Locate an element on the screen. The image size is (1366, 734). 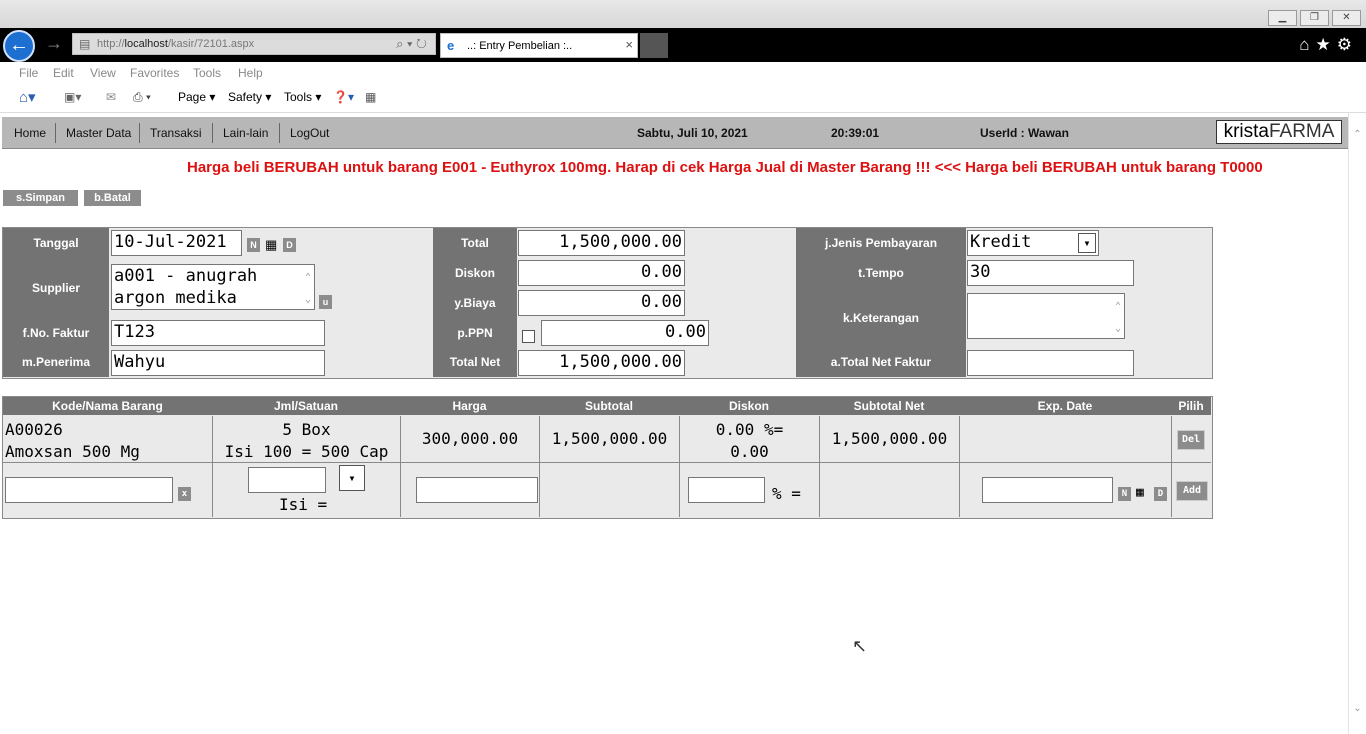
ppn-label: p.PPN is located at coordinates (475, 333).